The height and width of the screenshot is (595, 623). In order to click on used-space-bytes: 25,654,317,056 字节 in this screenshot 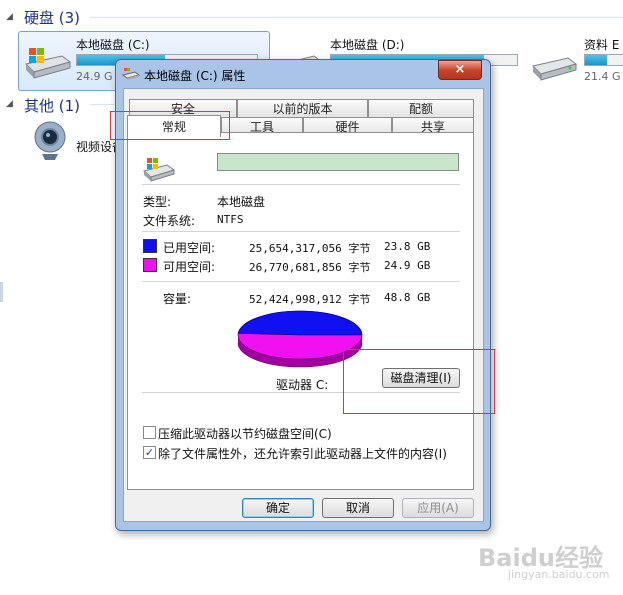, I will do `click(310, 248)`.